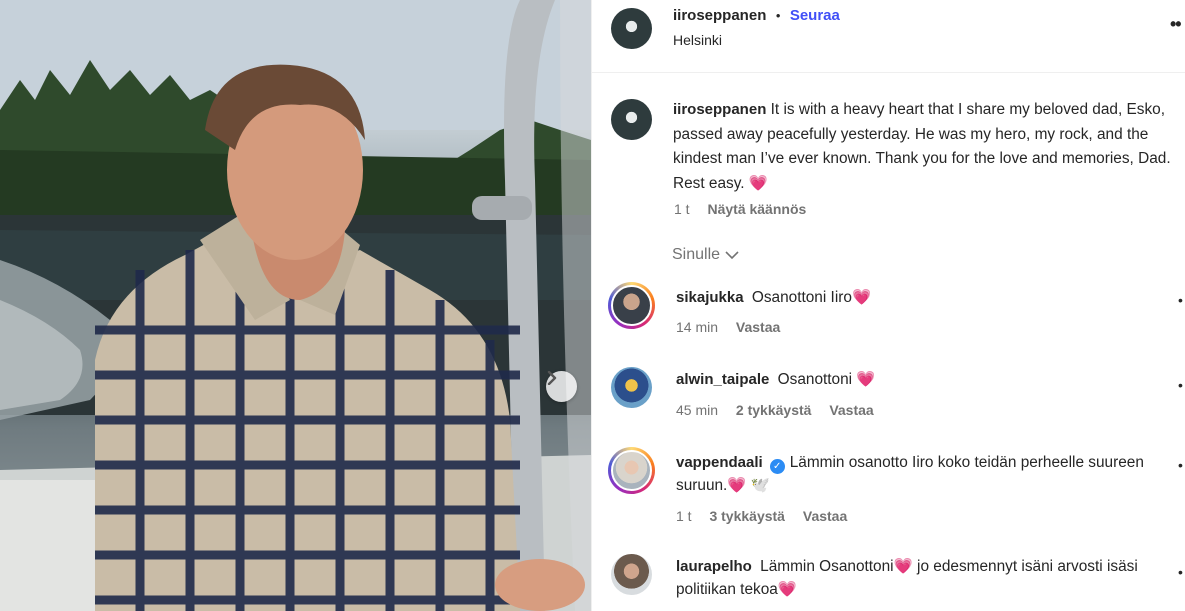 The image size is (1185, 611). What do you see at coordinates (719, 109) in the screenshot?
I see `caption-username: iiroseppanen` at bounding box center [719, 109].